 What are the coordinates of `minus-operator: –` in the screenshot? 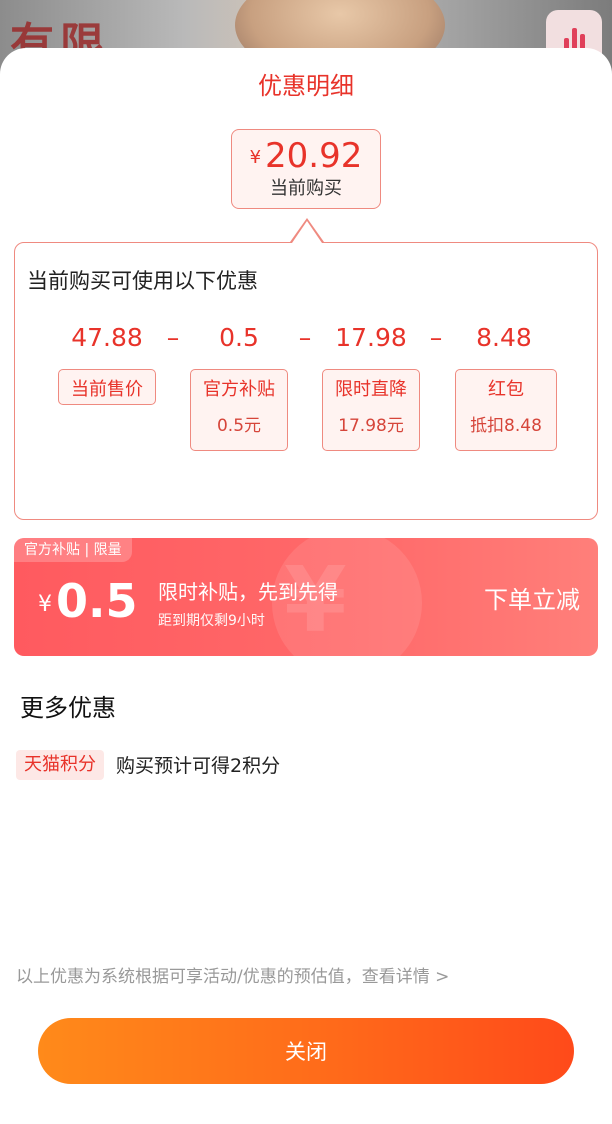 It's located at (436, 337).